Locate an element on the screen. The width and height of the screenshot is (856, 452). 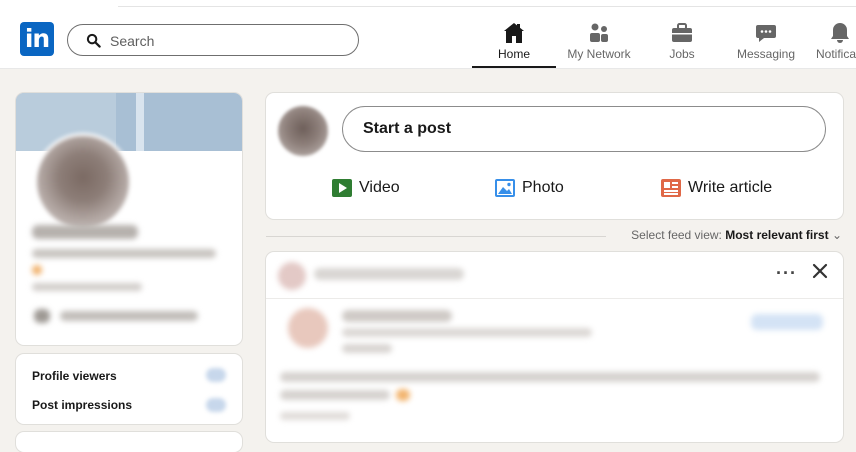
blurred-activity-text is located at coordinates (389, 274).